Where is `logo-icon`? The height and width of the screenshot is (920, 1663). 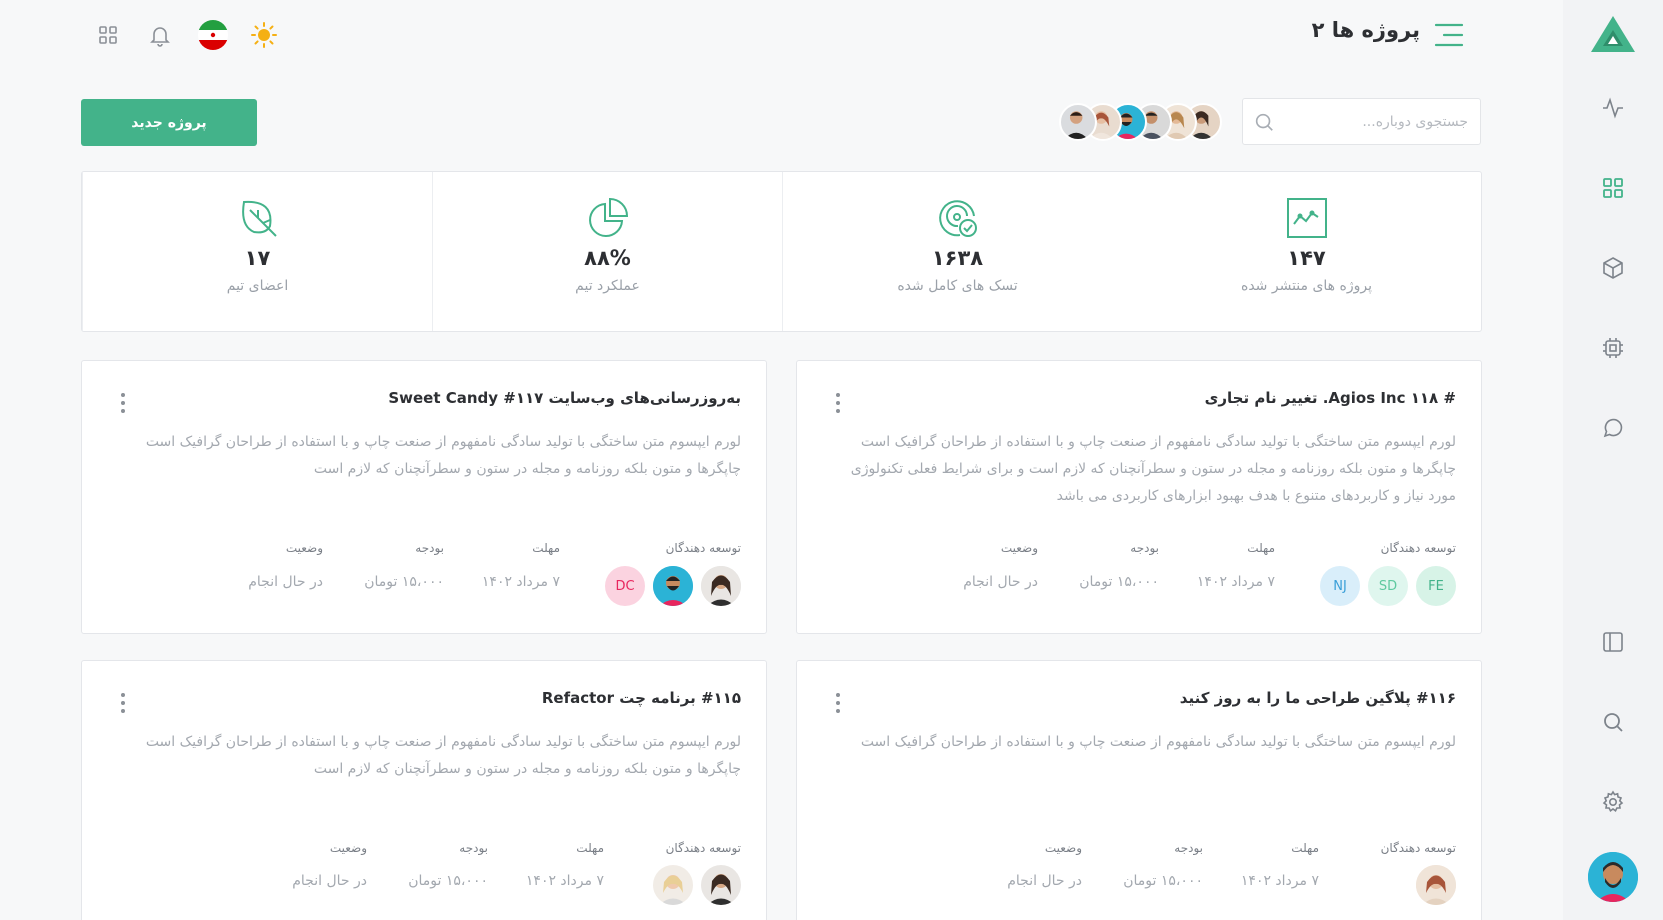 logo-icon is located at coordinates (1613, 34).